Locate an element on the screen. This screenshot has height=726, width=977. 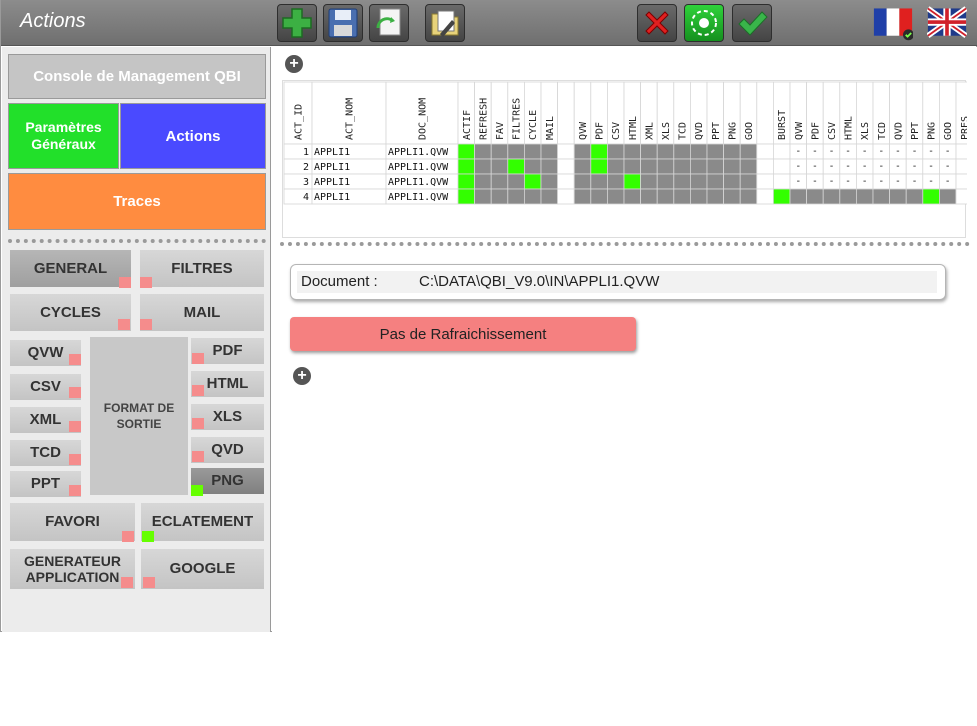
column-header: MAIL is located at coordinates (550, 128).